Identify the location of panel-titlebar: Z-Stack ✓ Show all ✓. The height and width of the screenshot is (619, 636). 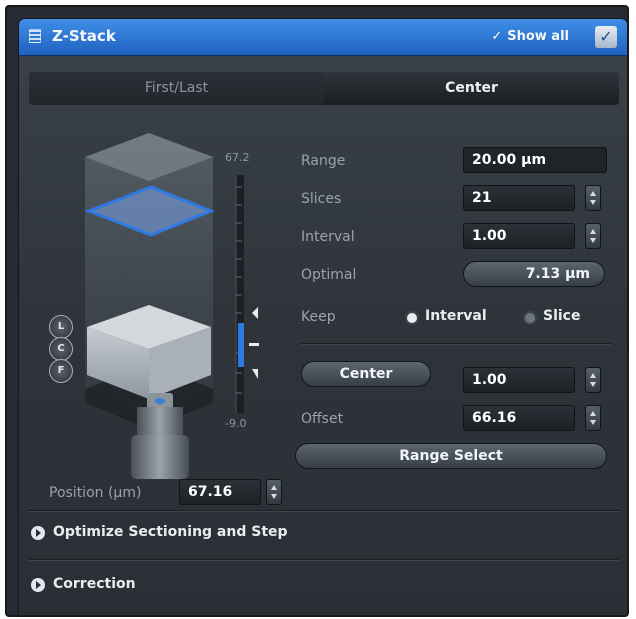
(323, 37).